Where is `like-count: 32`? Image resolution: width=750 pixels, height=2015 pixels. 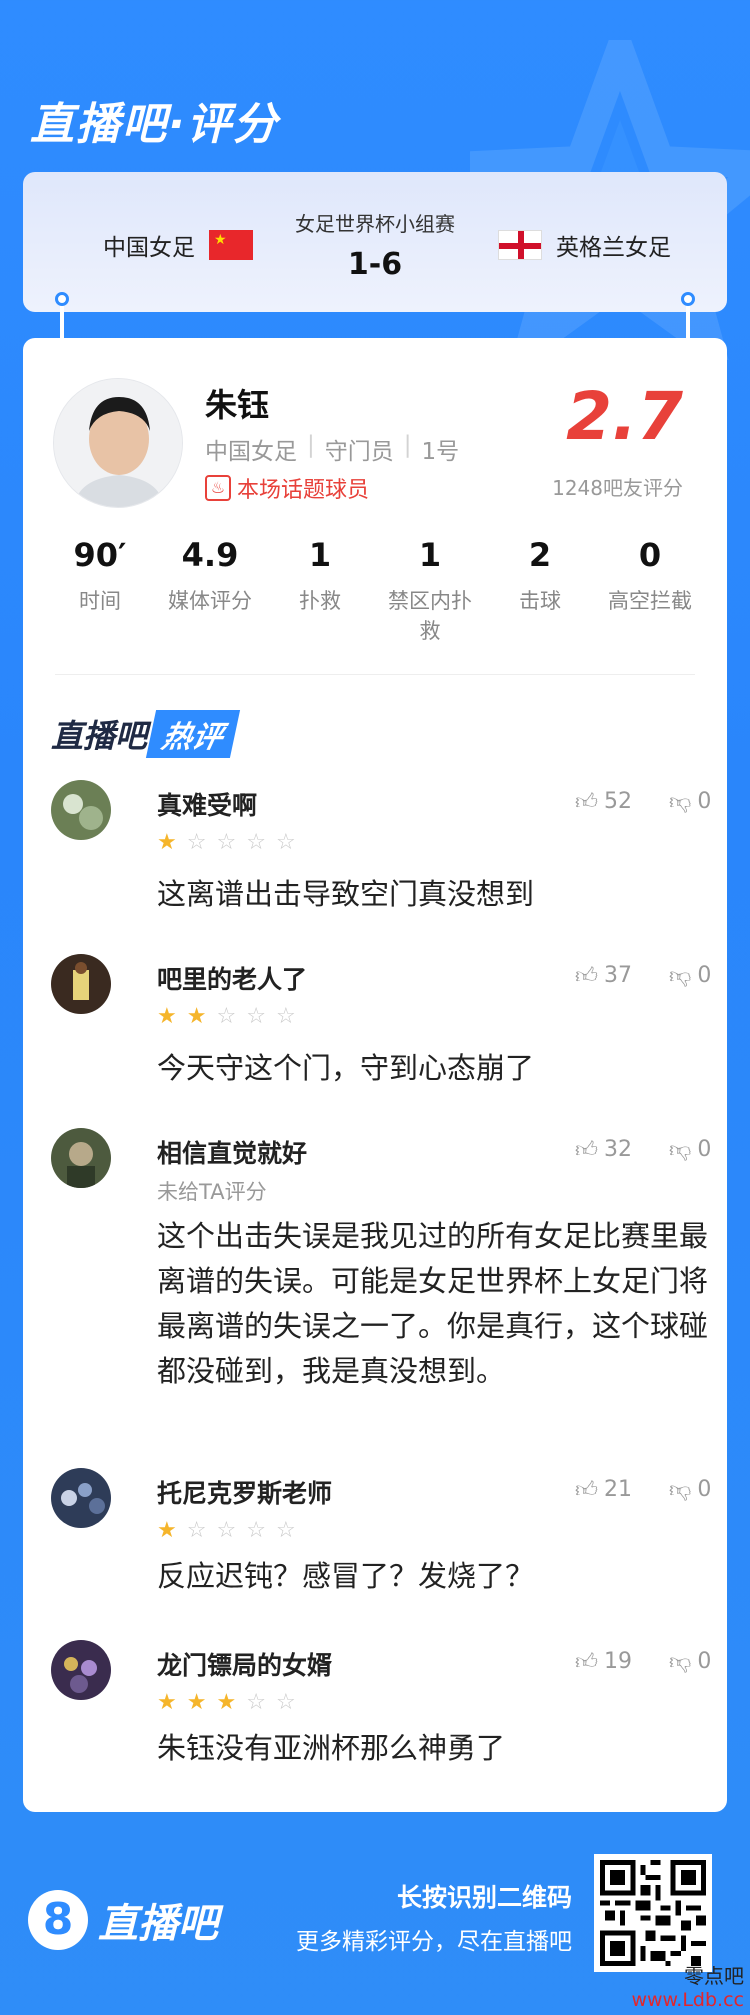 like-count: 32 is located at coordinates (618, 1149).